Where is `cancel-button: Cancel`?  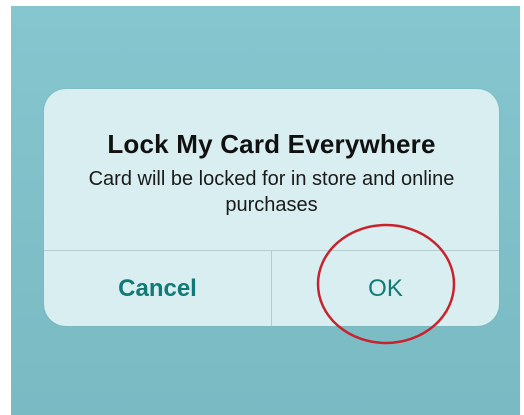 cancel-button: Cancel is located at coordinates (157, 288).